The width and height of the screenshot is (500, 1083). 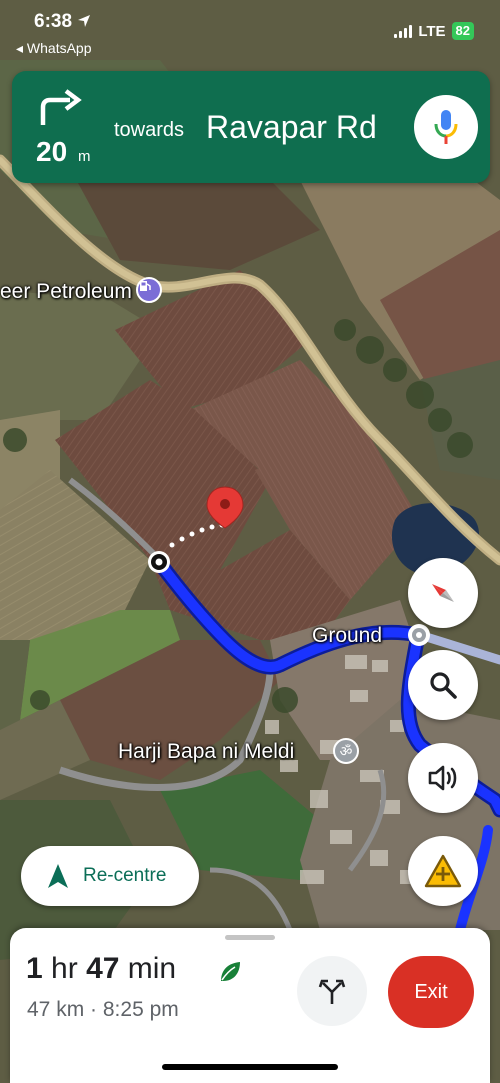 I want to click on maneuver-distance-value: 20, so click(x=52, y=151).